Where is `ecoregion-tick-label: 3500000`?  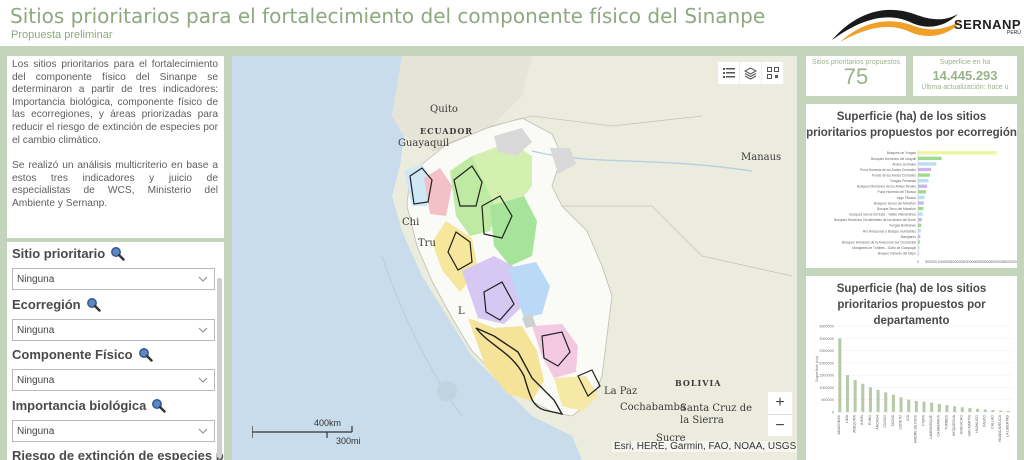
ecoregion-tick-label: 3500000 is located at coordinates (1010, 262).